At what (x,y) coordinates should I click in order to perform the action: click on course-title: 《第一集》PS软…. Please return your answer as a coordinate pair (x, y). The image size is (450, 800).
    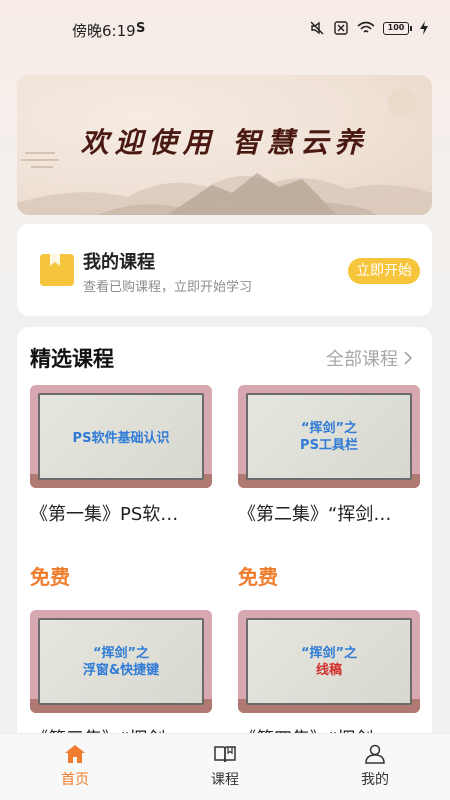
    Looking at the image, I should click on (104, 514).